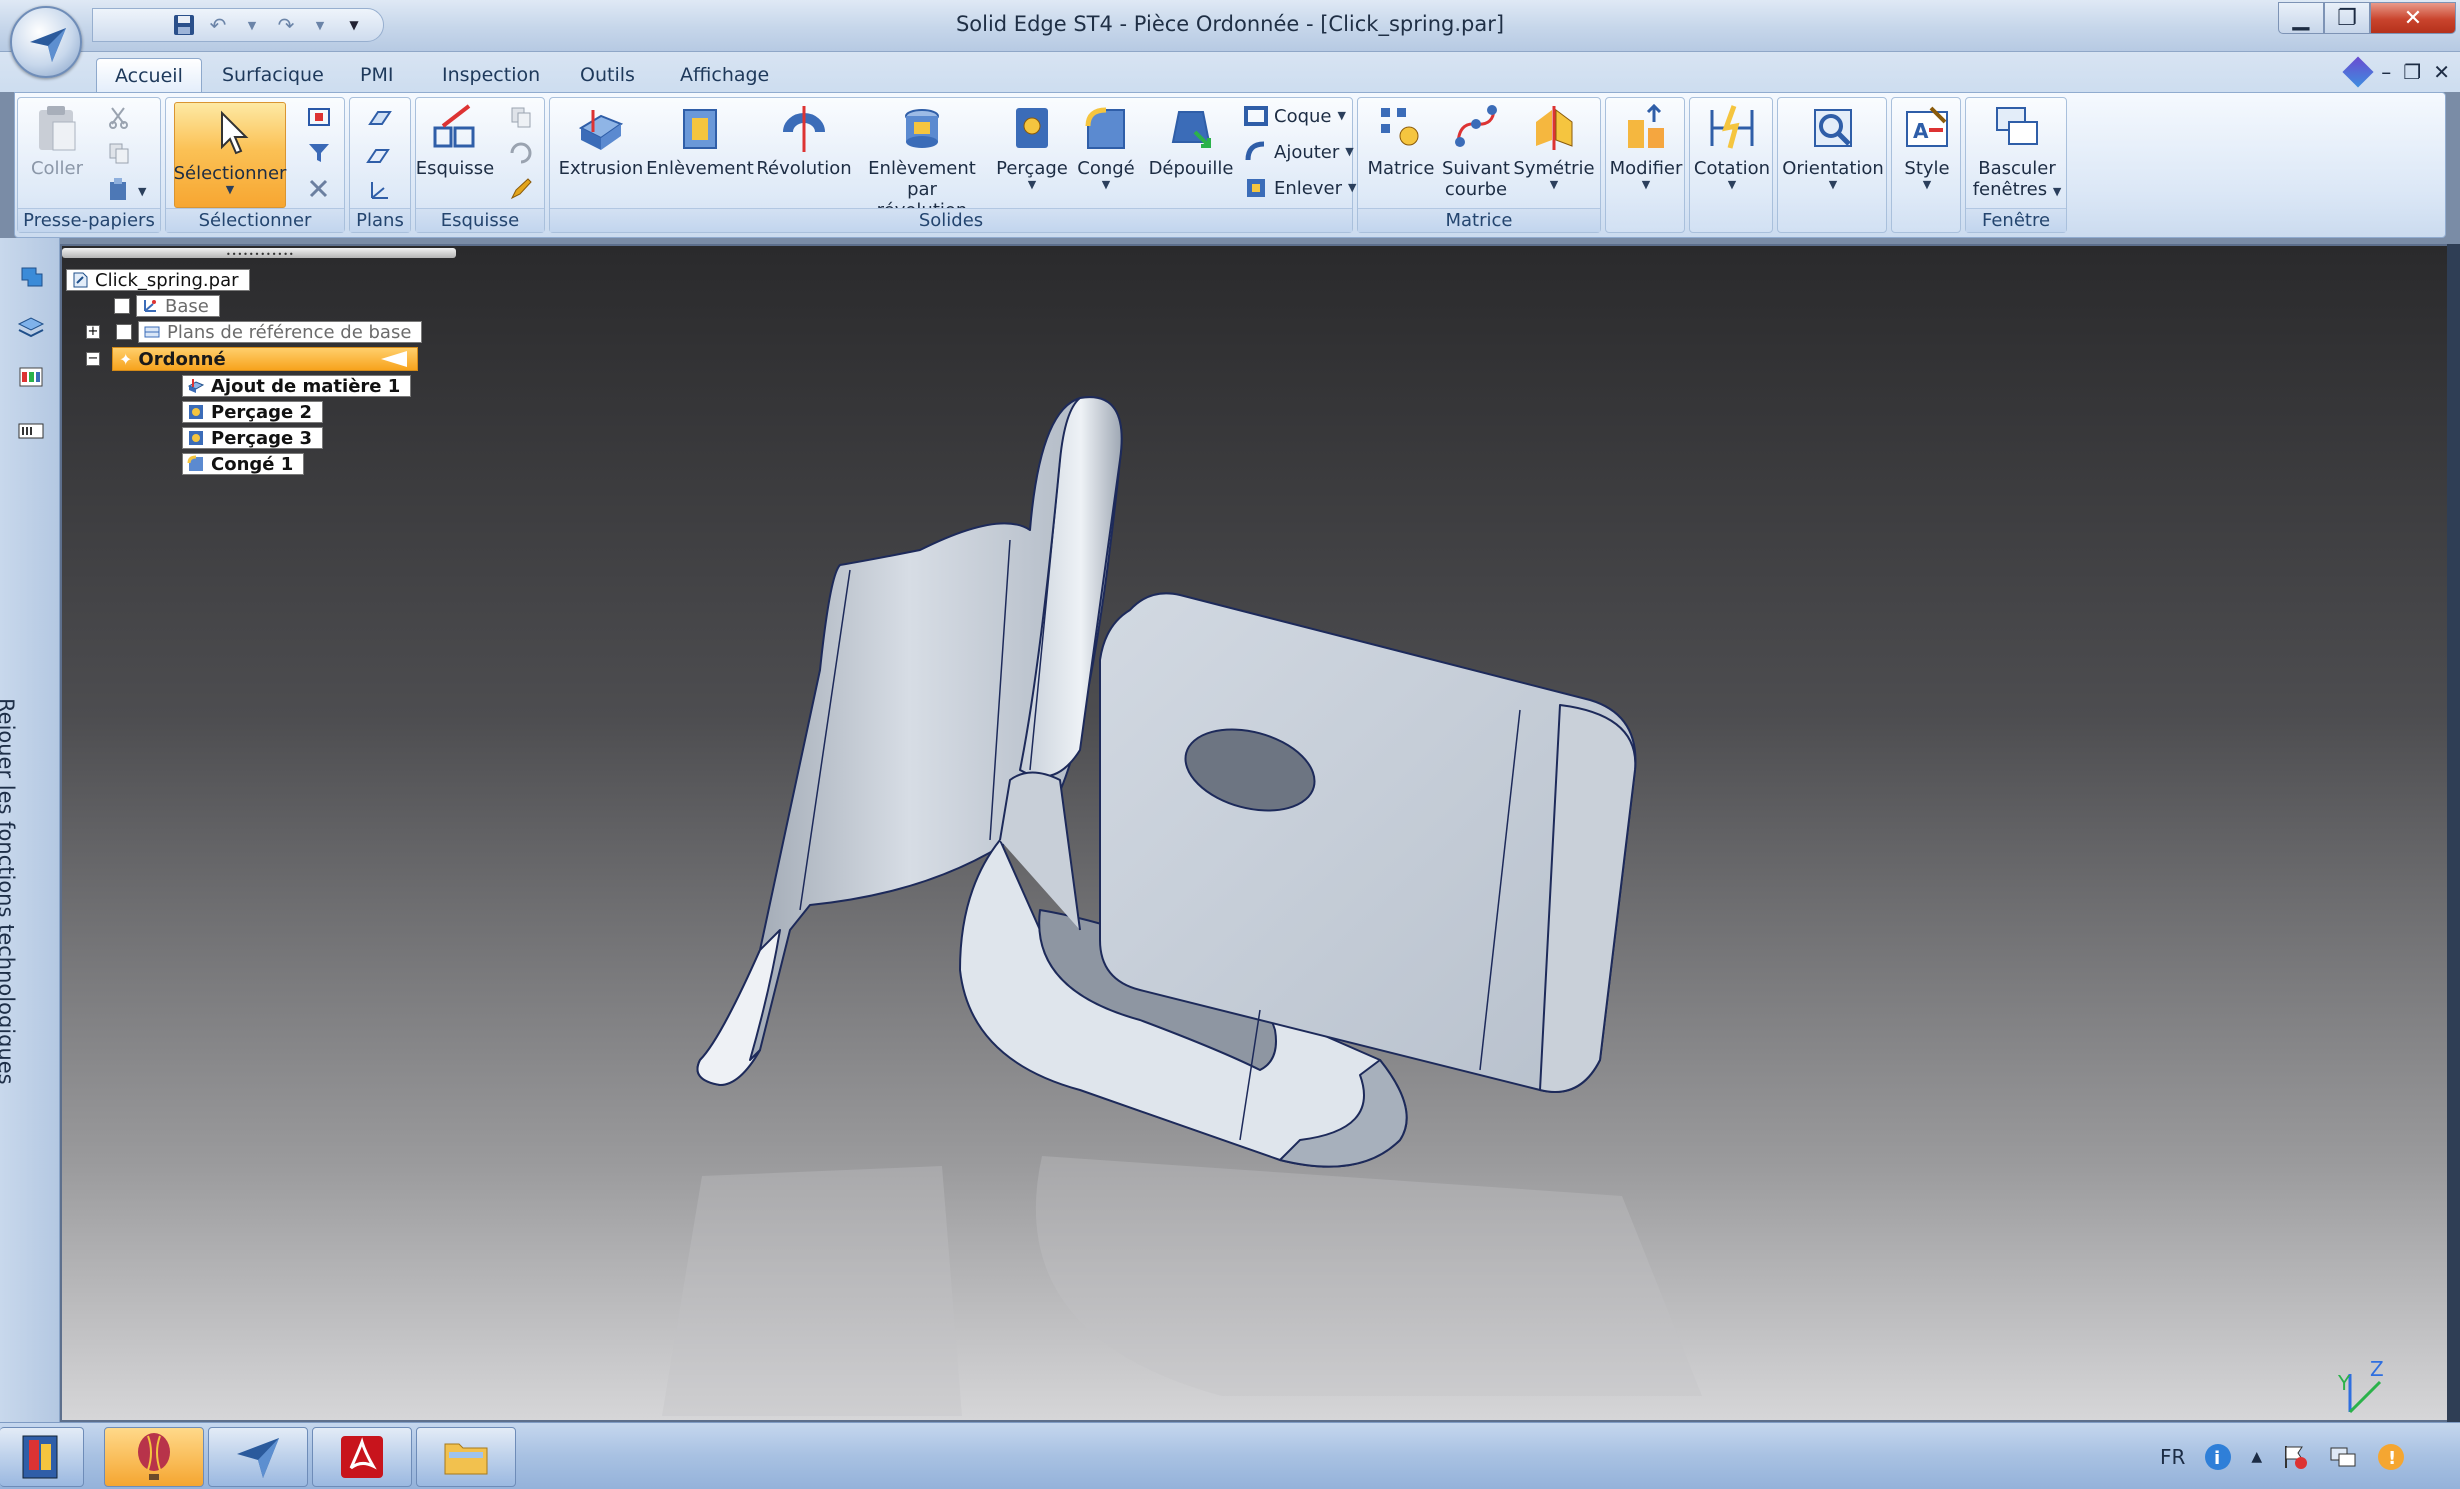 This screenshot has width=2460, height=1489. What do you see at coordinates (2172, 1457) in the screenshot?
I see `language-indicator: FR` at bounding box center [2172, 1457].